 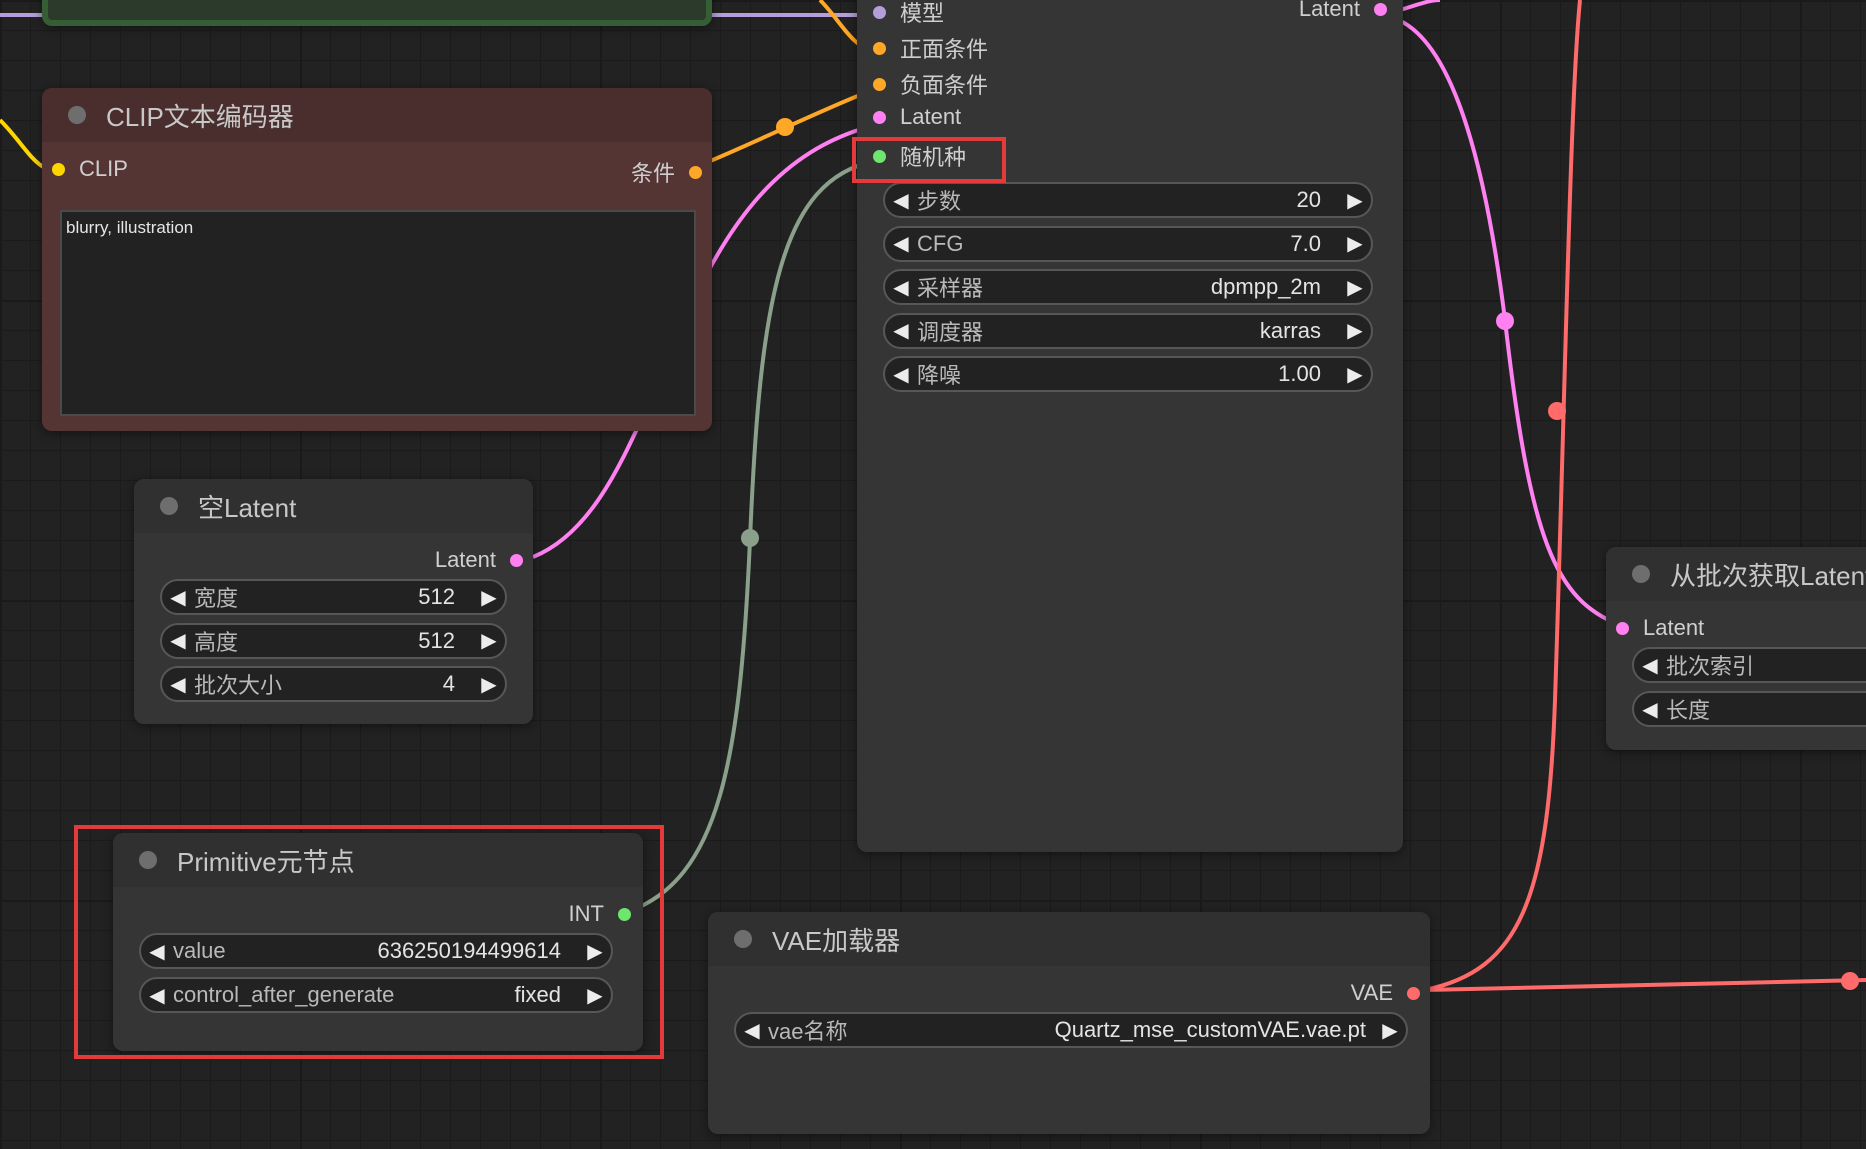 What do you see at coordinates (600, 914) in the screenshot?
I see `output-port-int: INT` at bounding box center [600, 914].